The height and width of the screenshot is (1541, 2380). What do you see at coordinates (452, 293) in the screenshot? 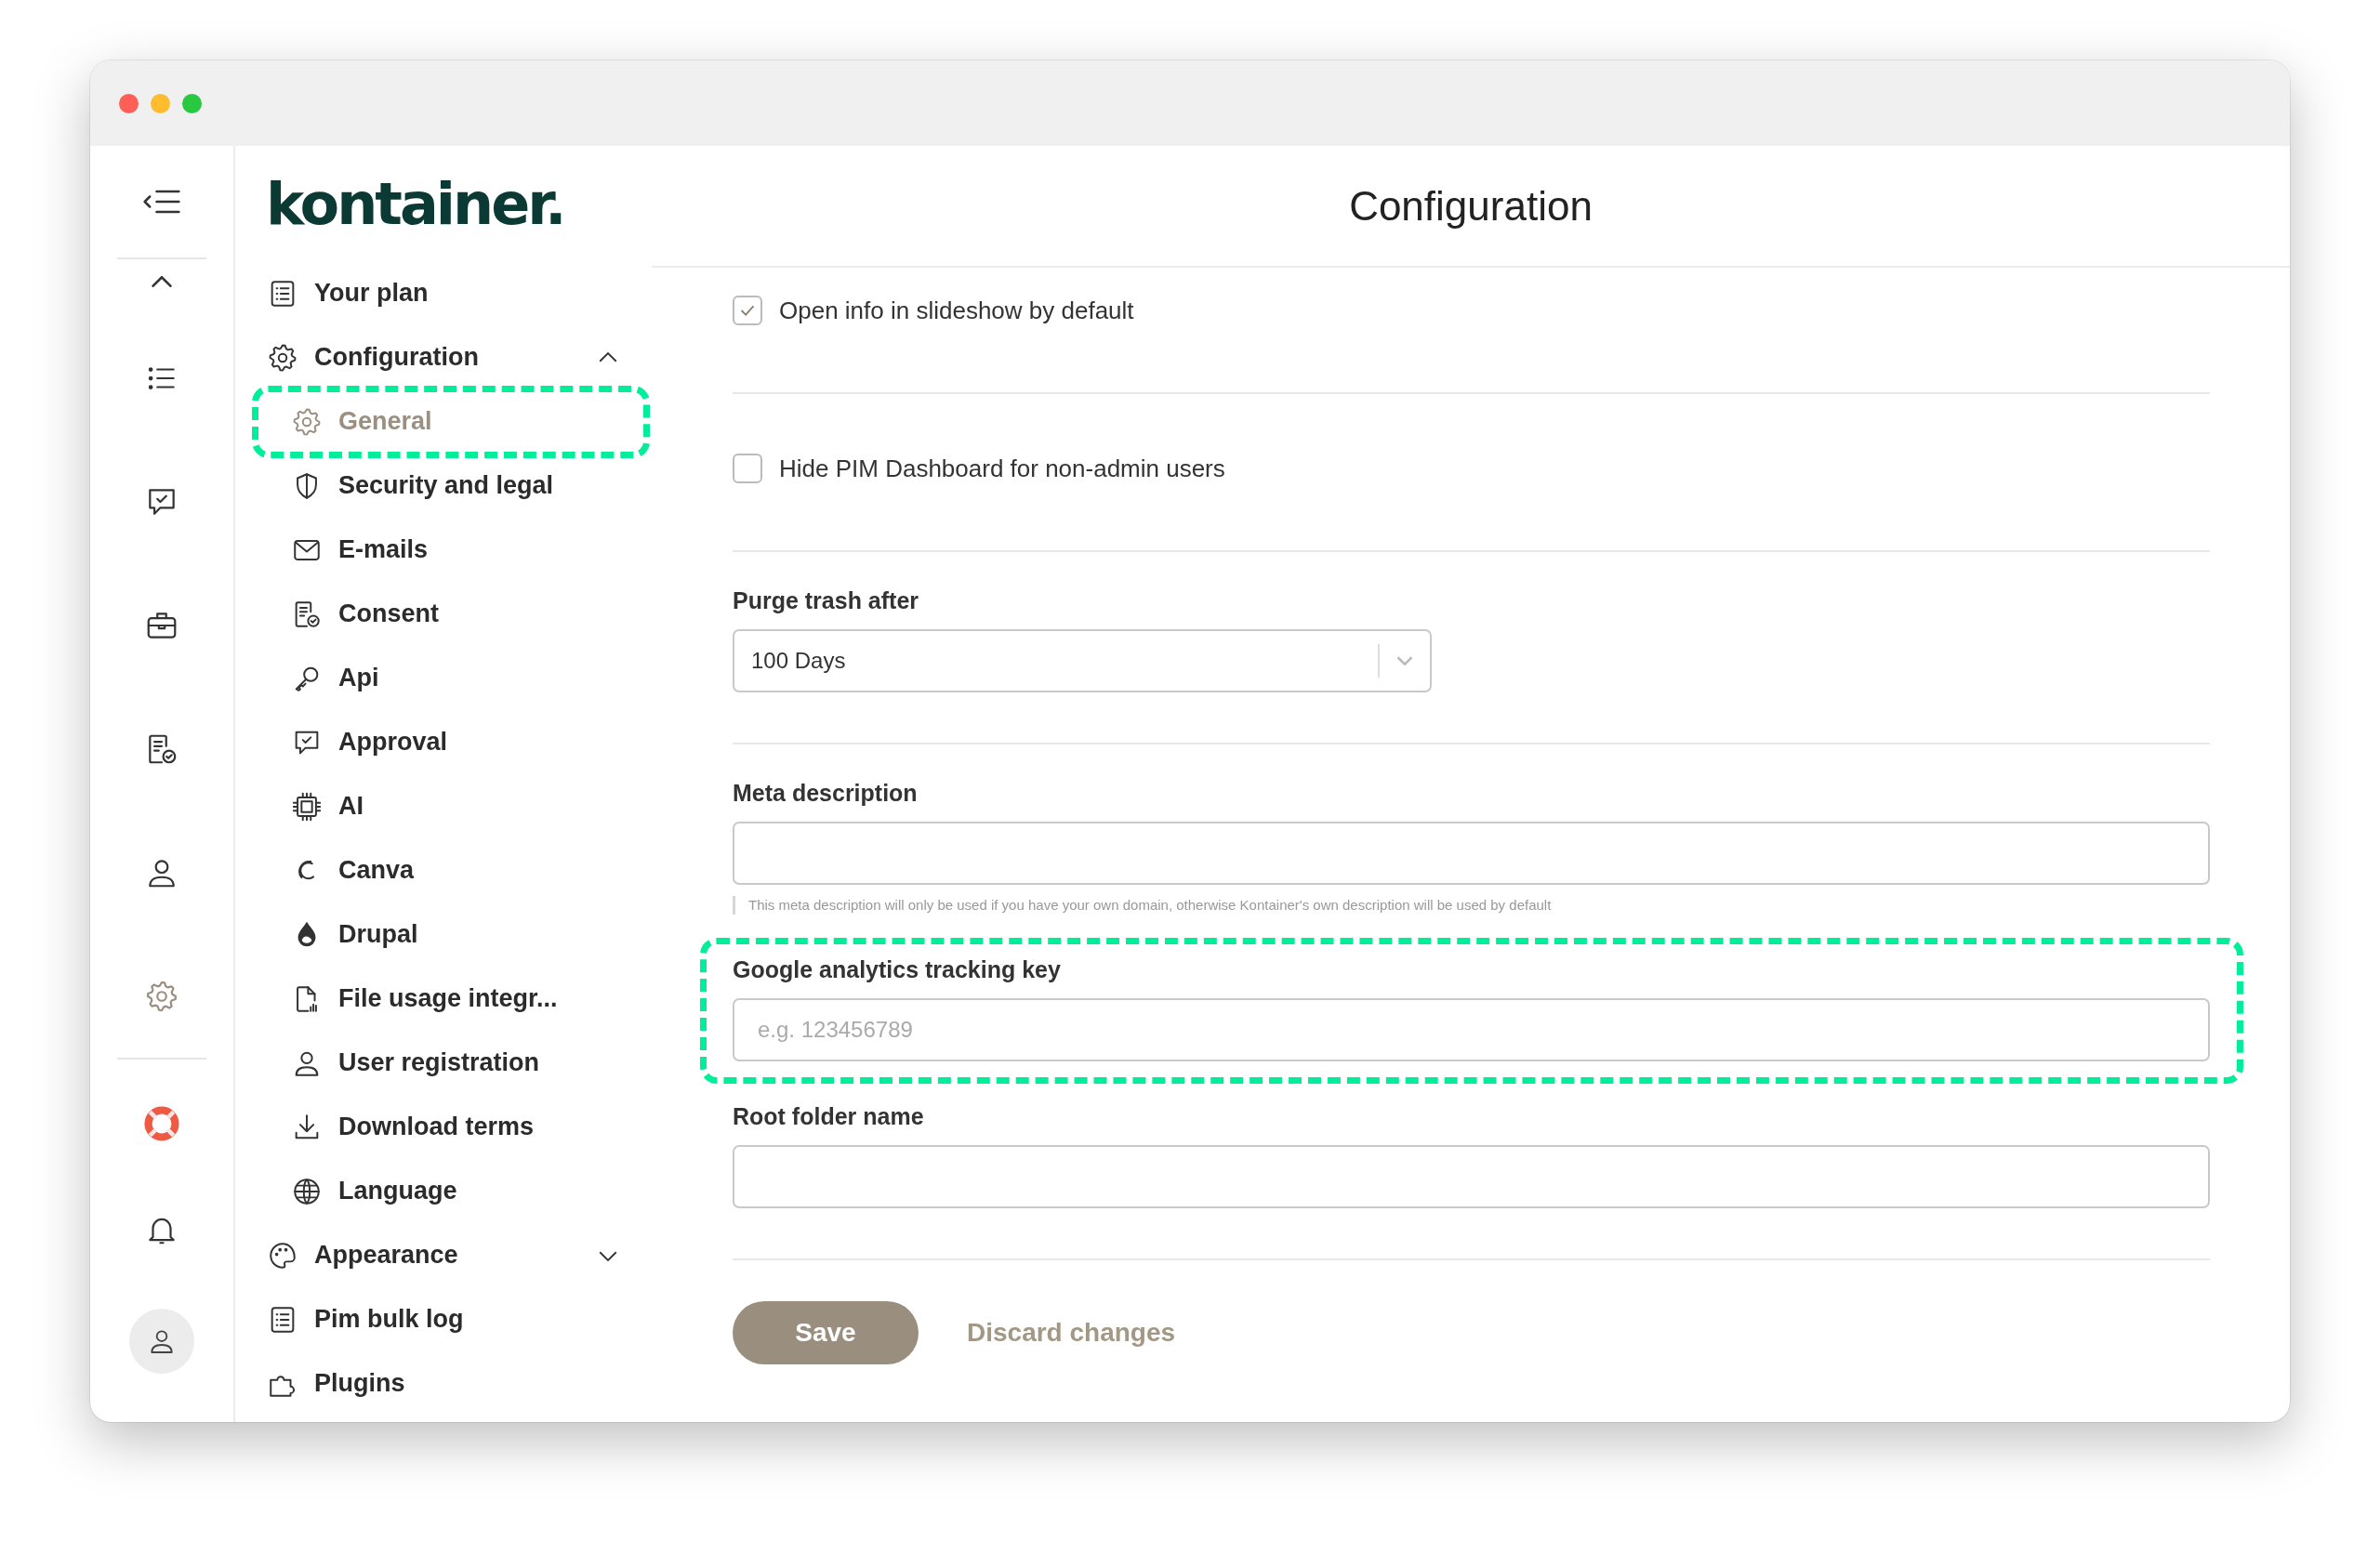
I see `nav-item: Your plan` at bounding box center [452, 293].